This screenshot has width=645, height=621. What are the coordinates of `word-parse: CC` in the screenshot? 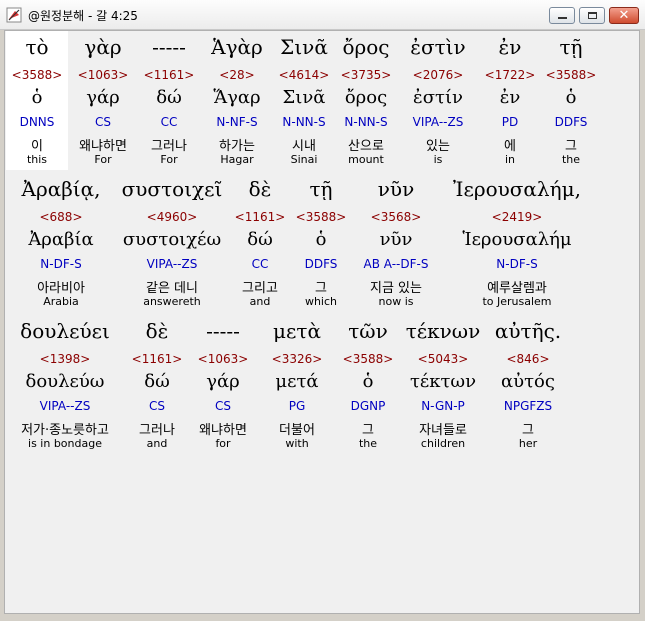 It's located at (260, 264).